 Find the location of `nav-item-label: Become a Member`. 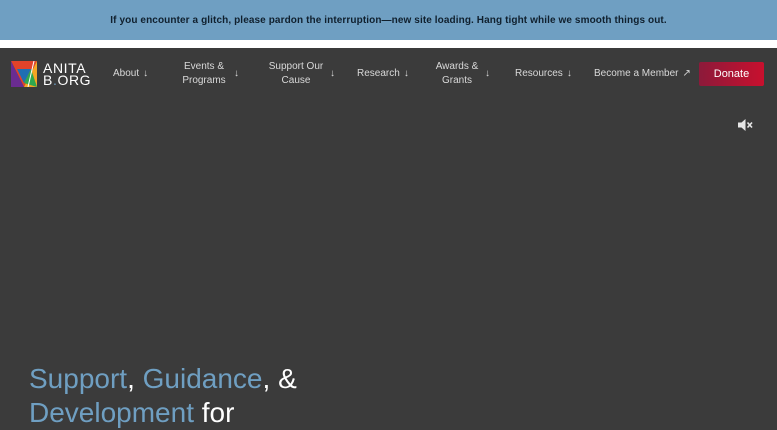

nav-item-label: Become a Member is located at coordinates (636, 73).